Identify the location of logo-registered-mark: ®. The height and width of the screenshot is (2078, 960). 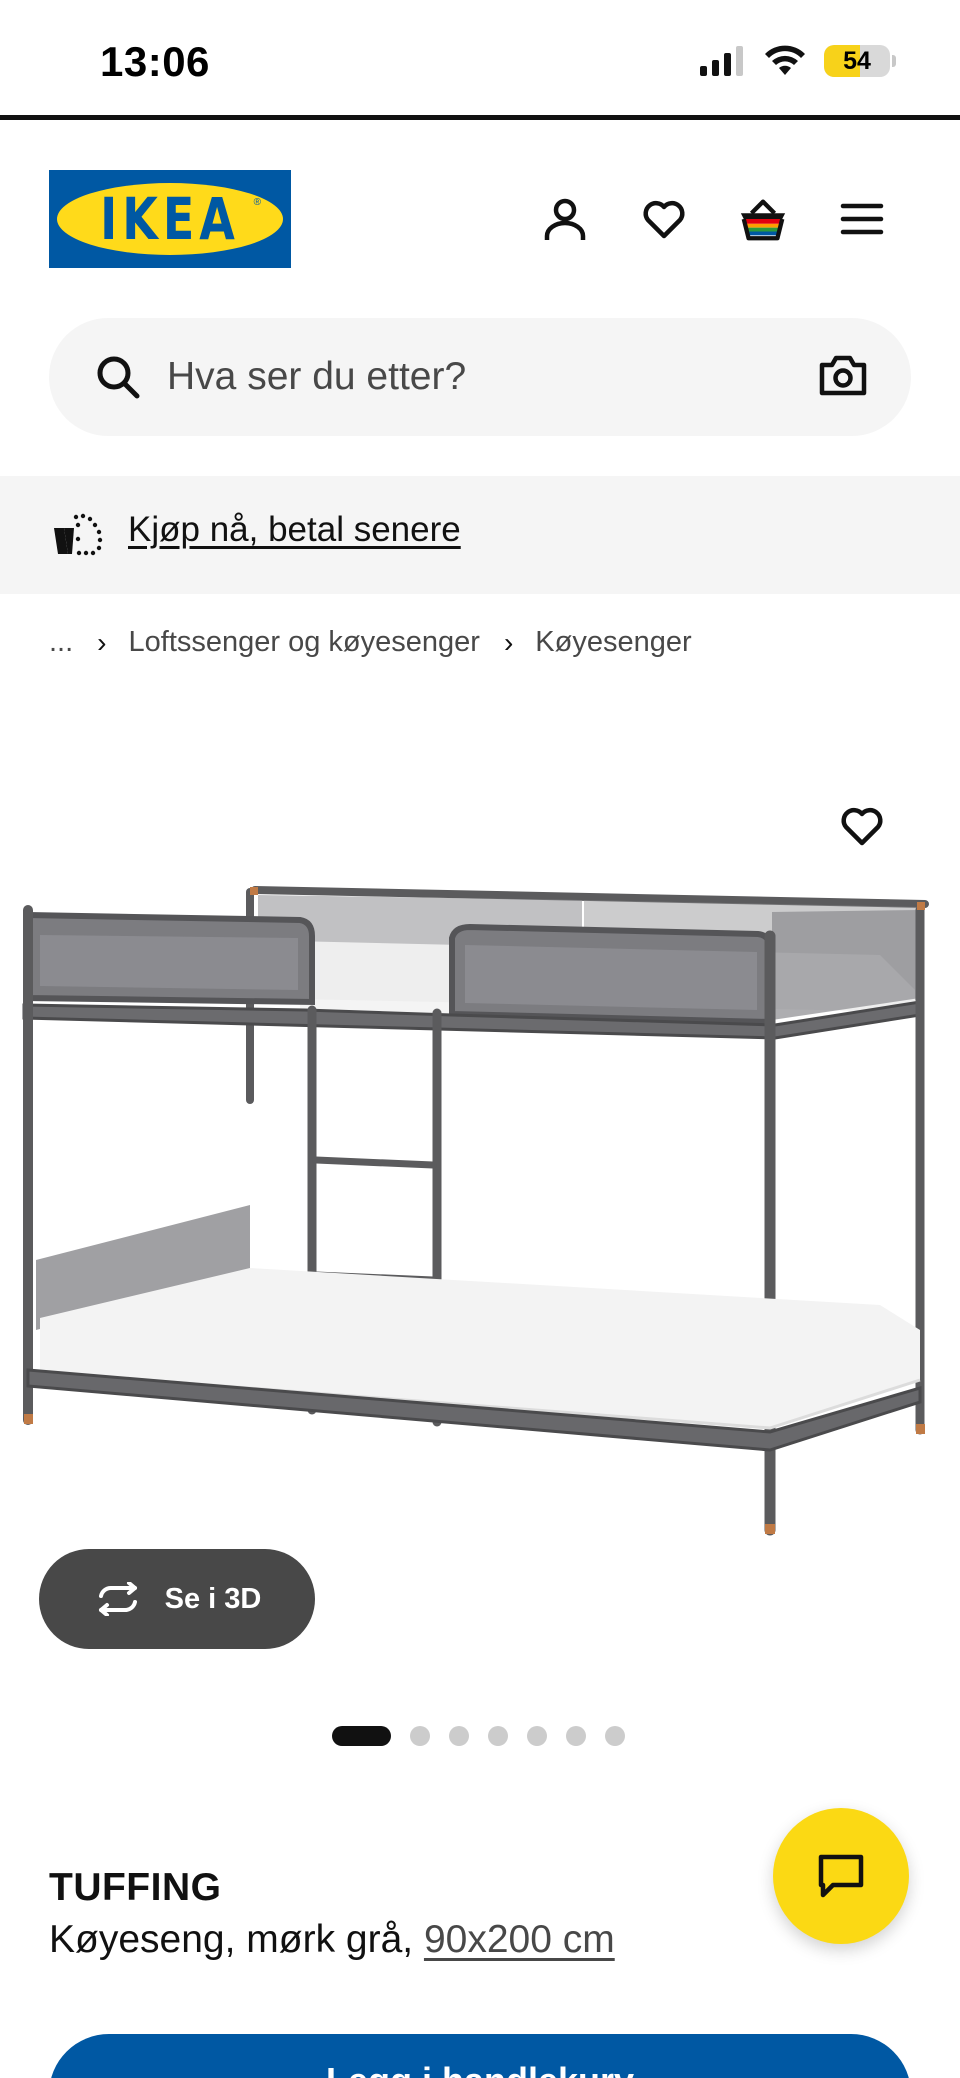
(257, 202).